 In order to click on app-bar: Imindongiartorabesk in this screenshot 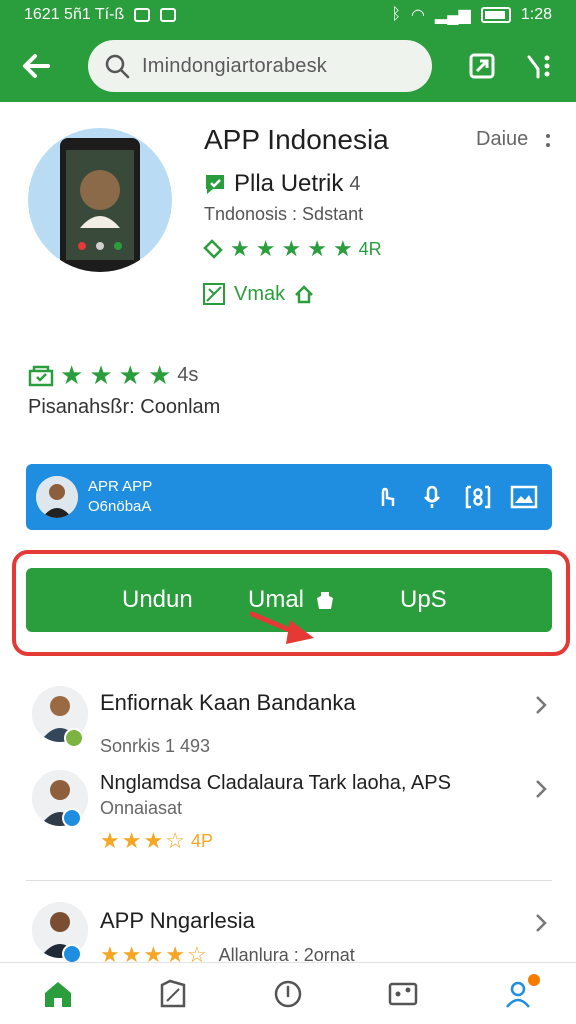, I will do `click(288, 66)`.